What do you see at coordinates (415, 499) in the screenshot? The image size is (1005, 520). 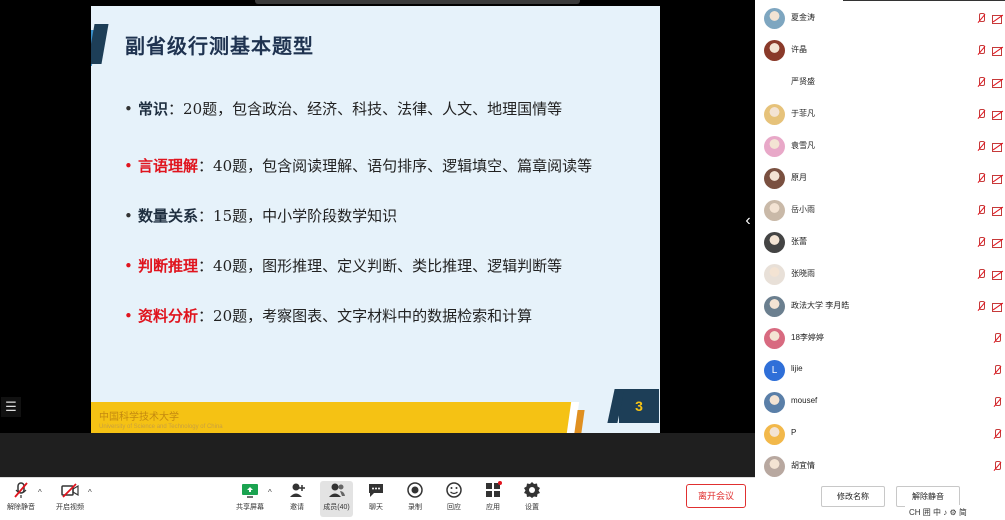 I see `record-button: 录制` at bounding box center [415, 499].